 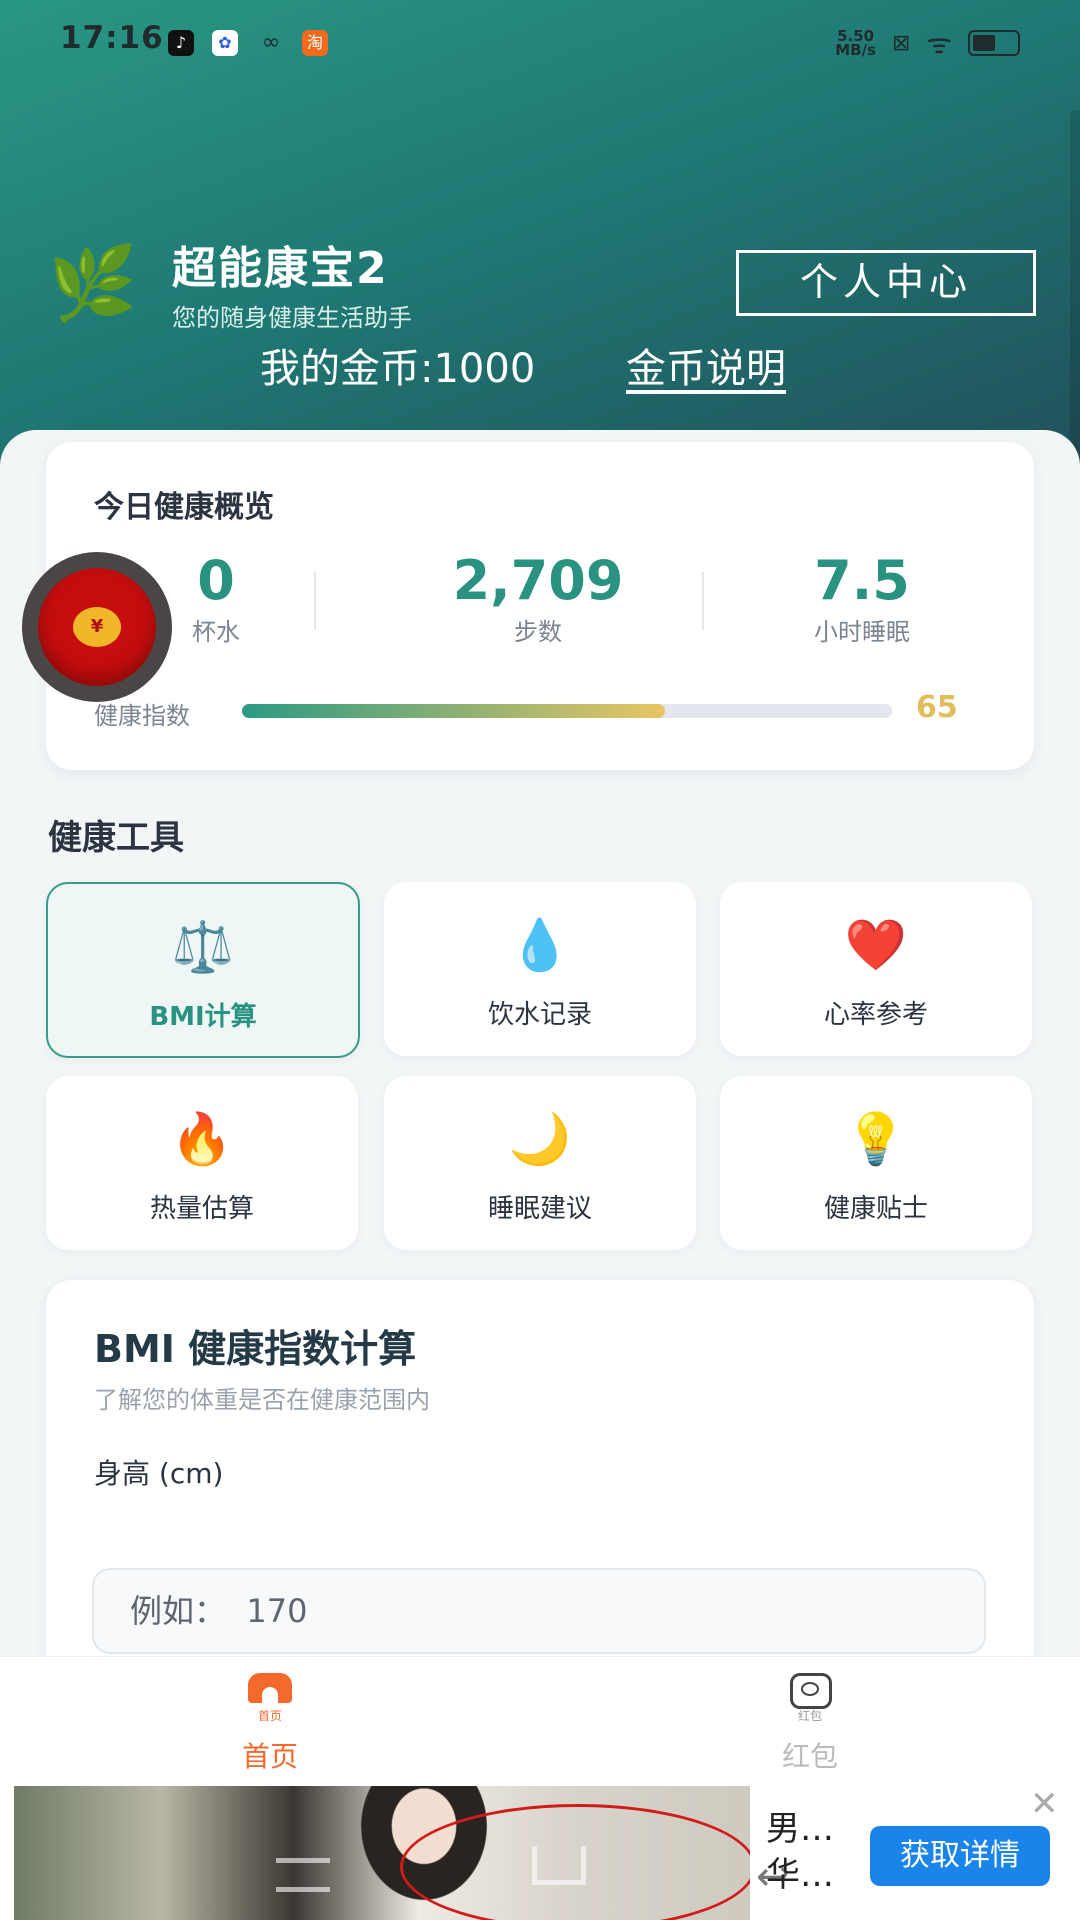 What do you see at coordinates (271, 42) in the screenshot?
I see `link-icon: ∞` at bounding box center [271, 42].